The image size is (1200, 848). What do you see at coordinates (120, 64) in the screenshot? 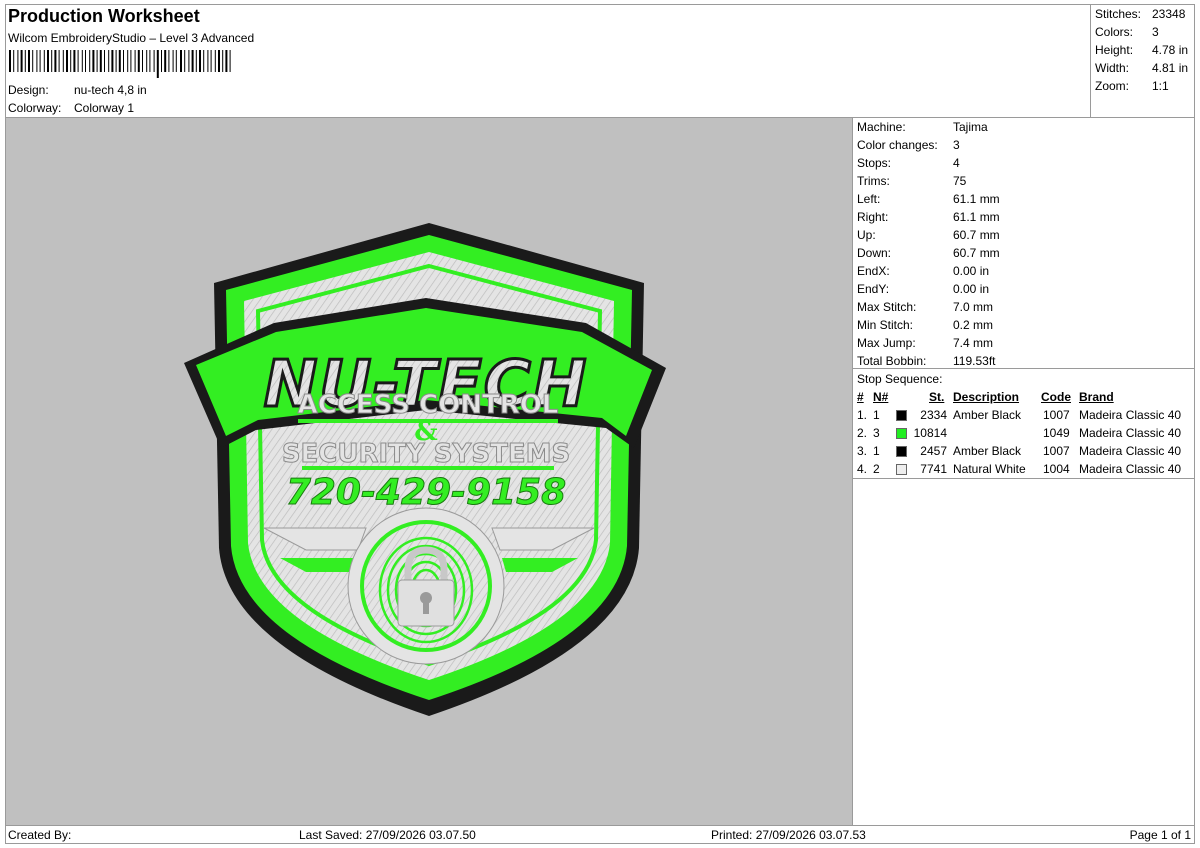
I see `barcode` at bounding box center [120, 64].